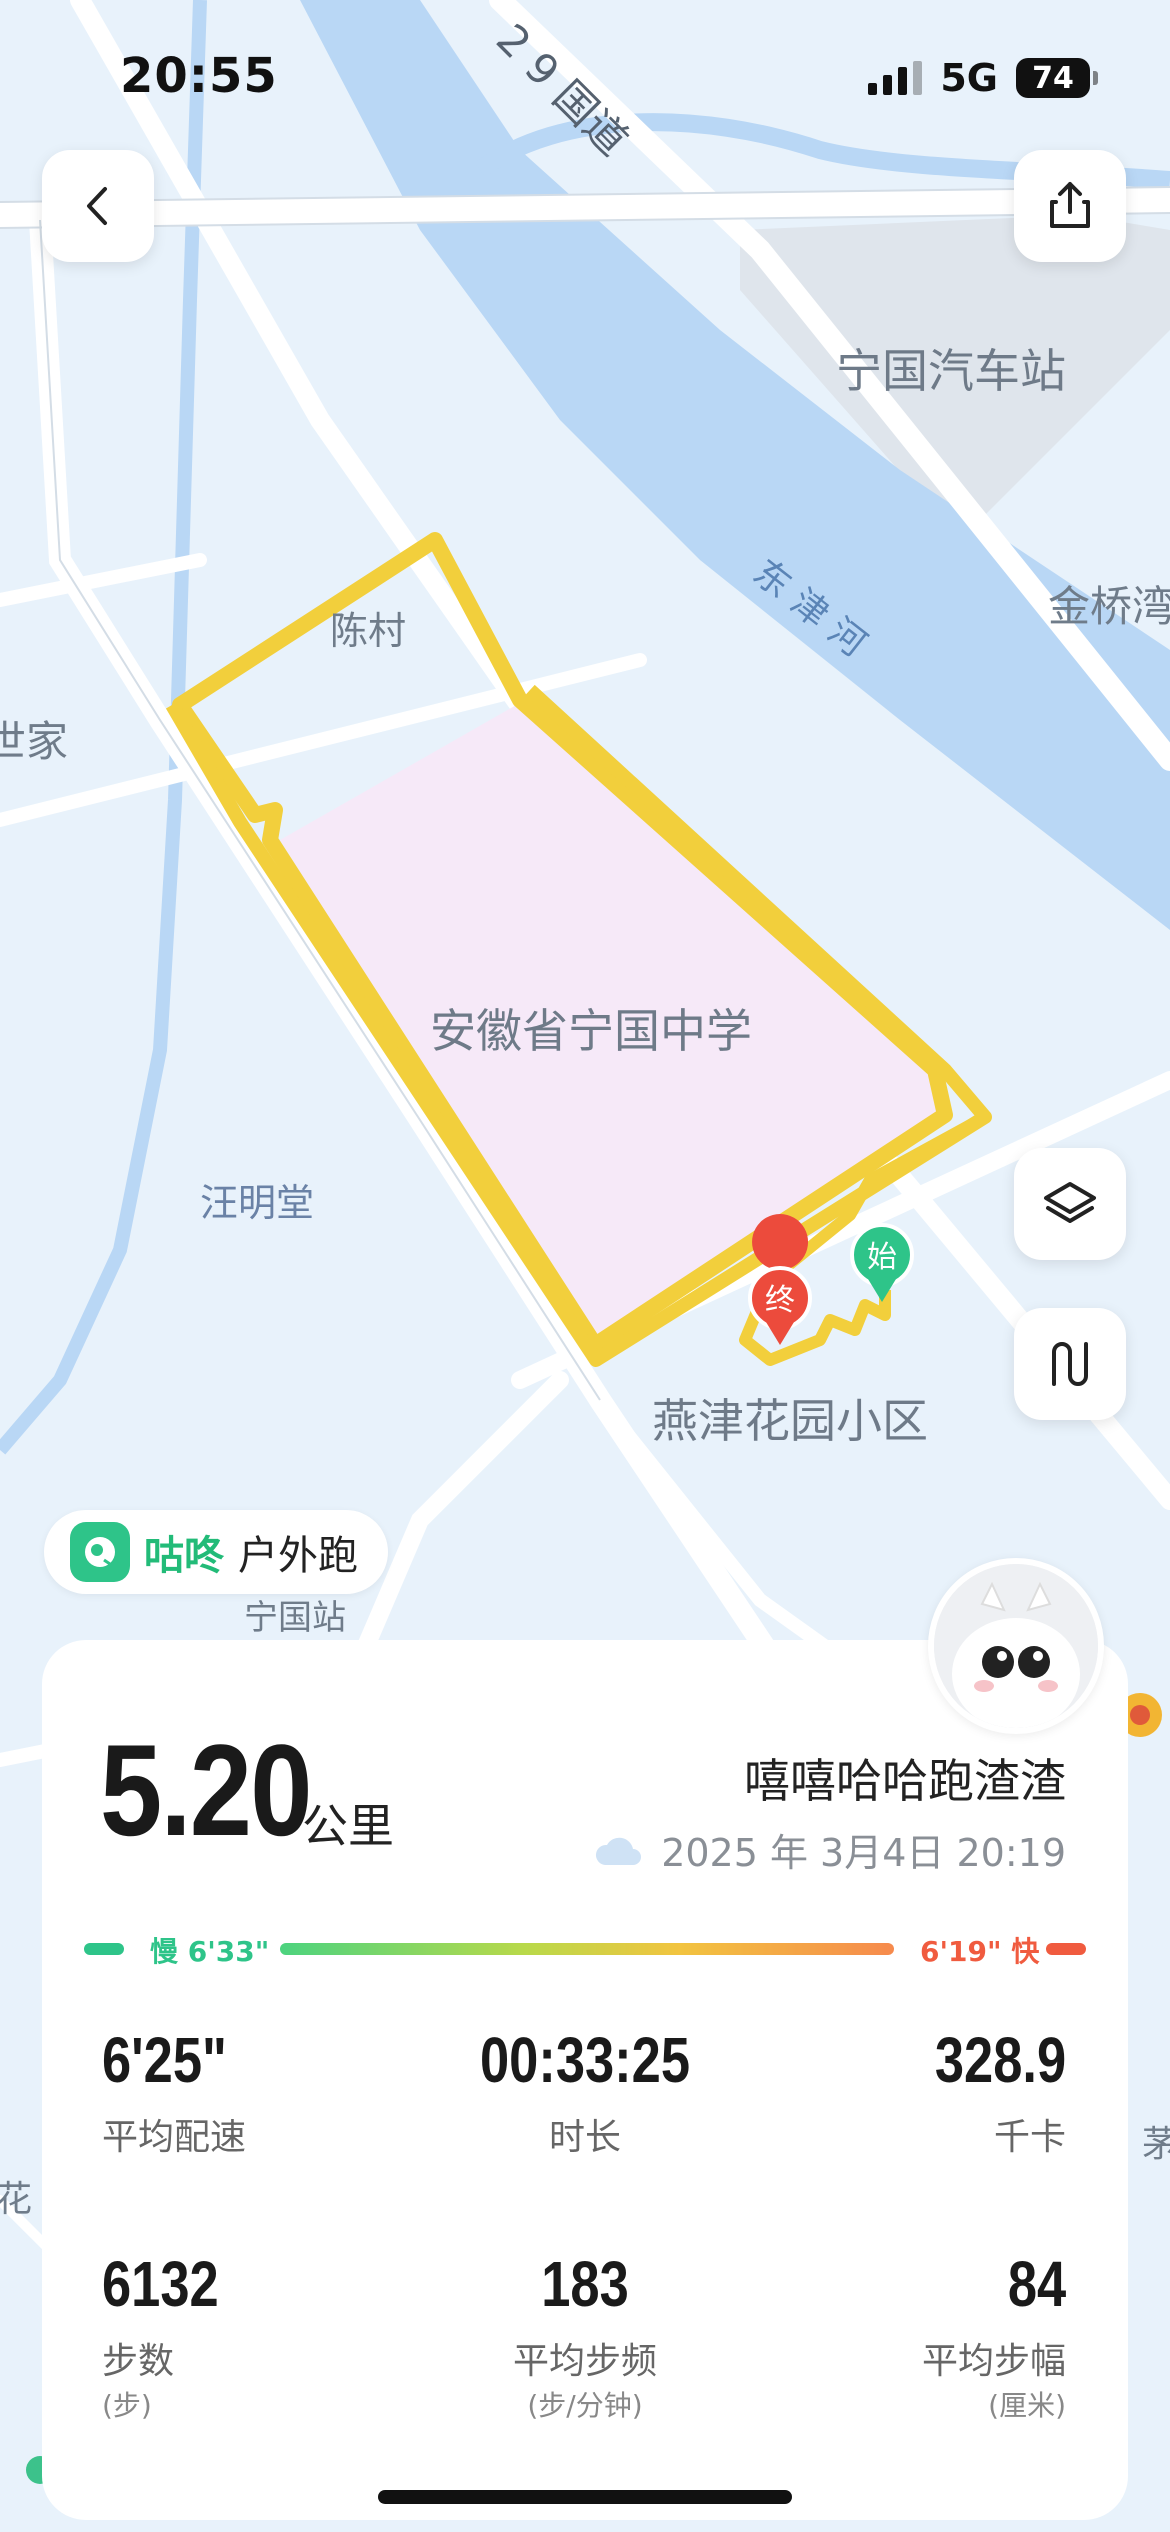 The height and width of the screenshot is (2532, 1170). What do you see at coordinates (160, 2284) in the screenshot?
I see `steps-value: 6132` at bounding box center [160, 2284].